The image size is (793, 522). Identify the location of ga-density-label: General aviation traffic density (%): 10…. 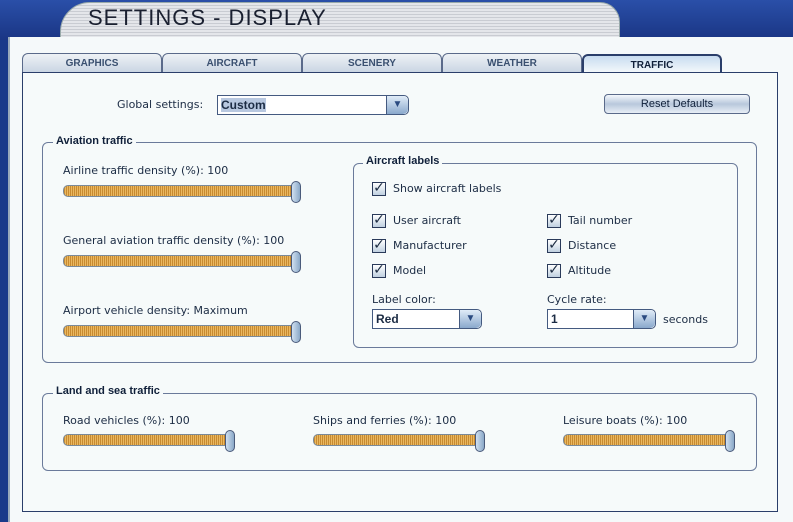
(174, 240).